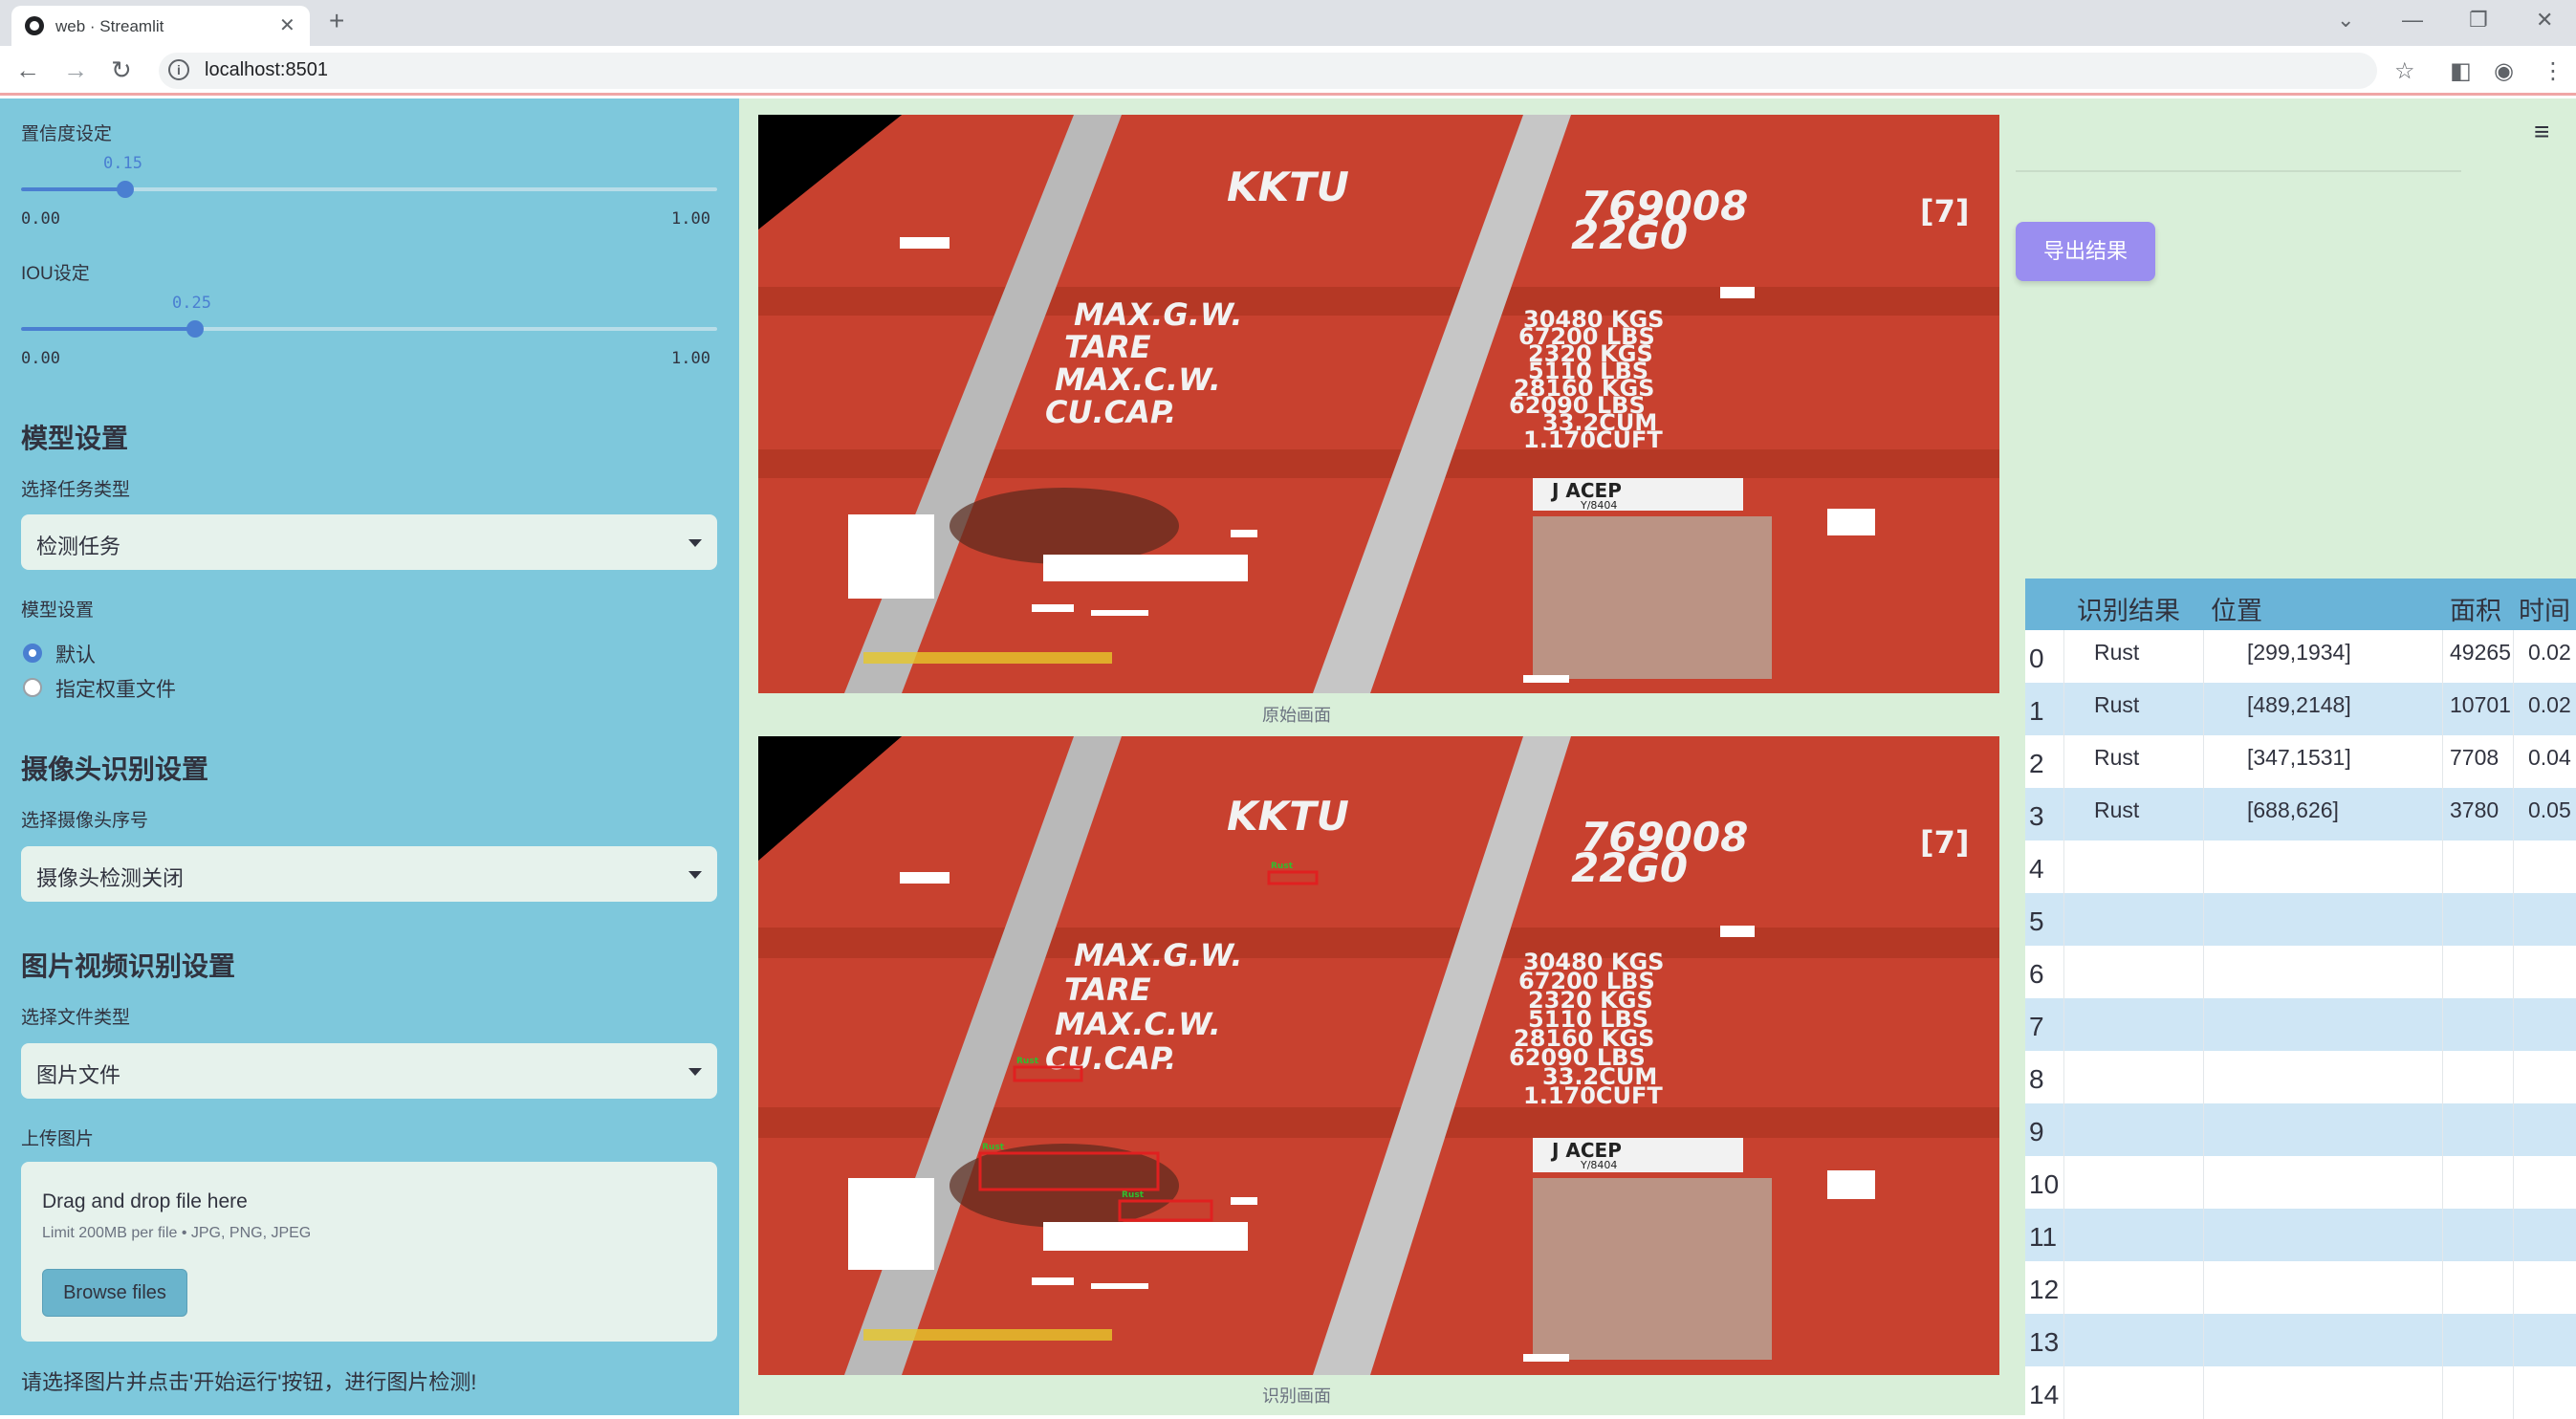  I want to click on close-window-icon: ✕, so click(2544, 20).